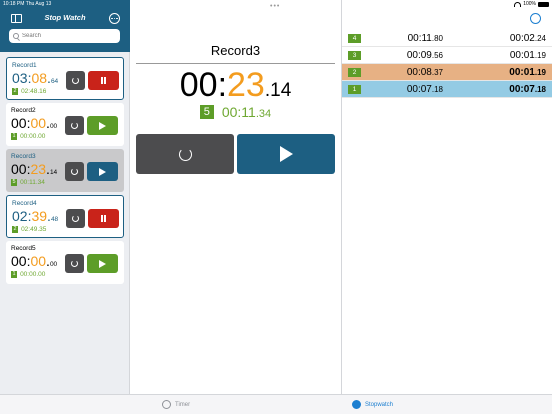 The width and height of the screenshot is (552, 414). What do you see at coordinates (425, 38) in the screenshot?
I see `lap-split: 00:11.80` at bounding box center [425, 38].